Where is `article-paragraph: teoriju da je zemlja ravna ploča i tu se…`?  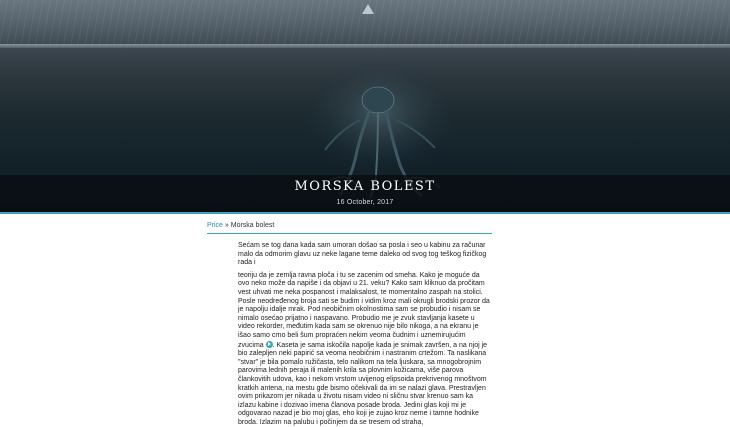
article-paragraph: teoriju da je zemlja ravna ploča i tu se… is located at coordinates (365, 349).